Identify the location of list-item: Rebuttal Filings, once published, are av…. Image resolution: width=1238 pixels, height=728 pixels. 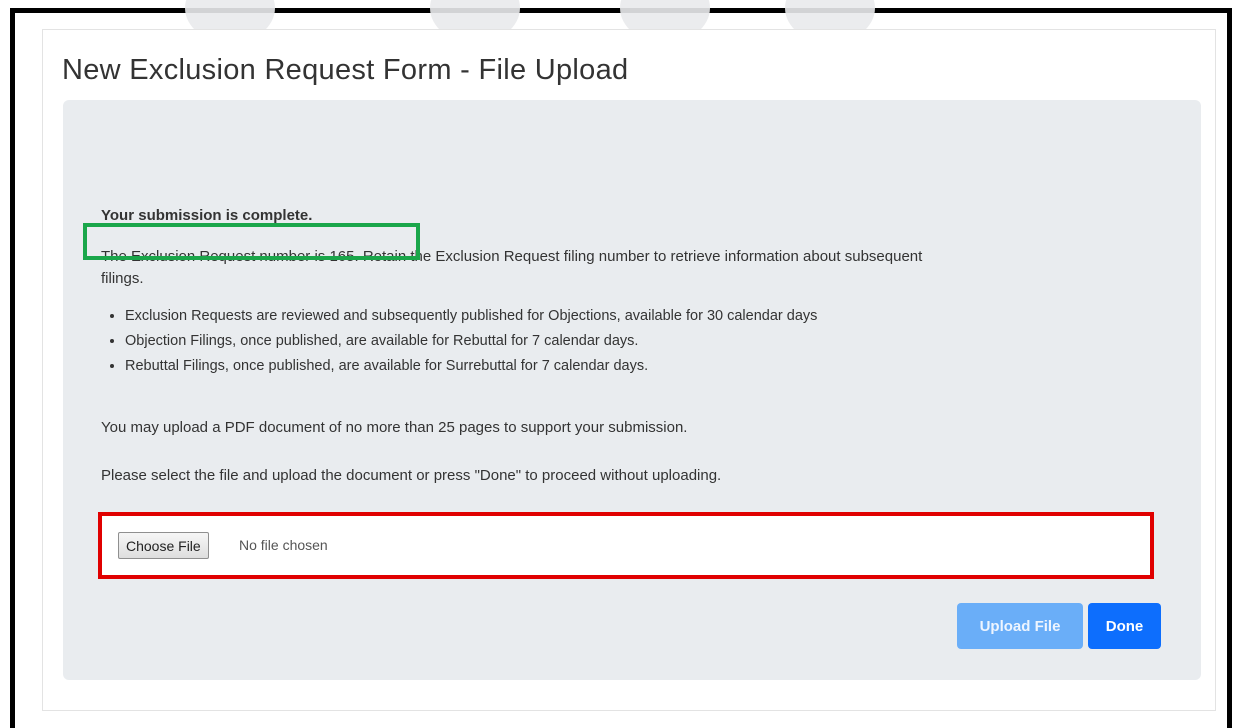
(471, 366).